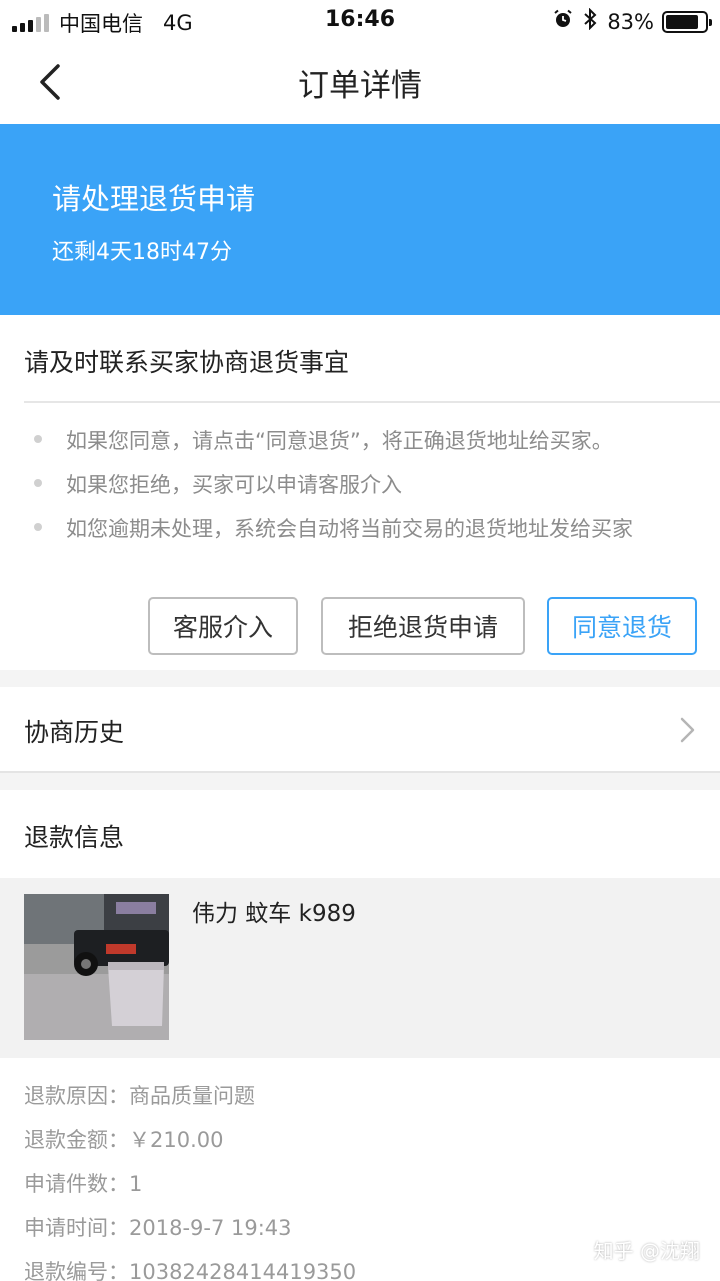 Image resolution: width=720 pixels, height=1281 pixels. Describe the element at coordinates (243, 1270) in the screenshot. I see `row-value: 10382428414419350` at that location.